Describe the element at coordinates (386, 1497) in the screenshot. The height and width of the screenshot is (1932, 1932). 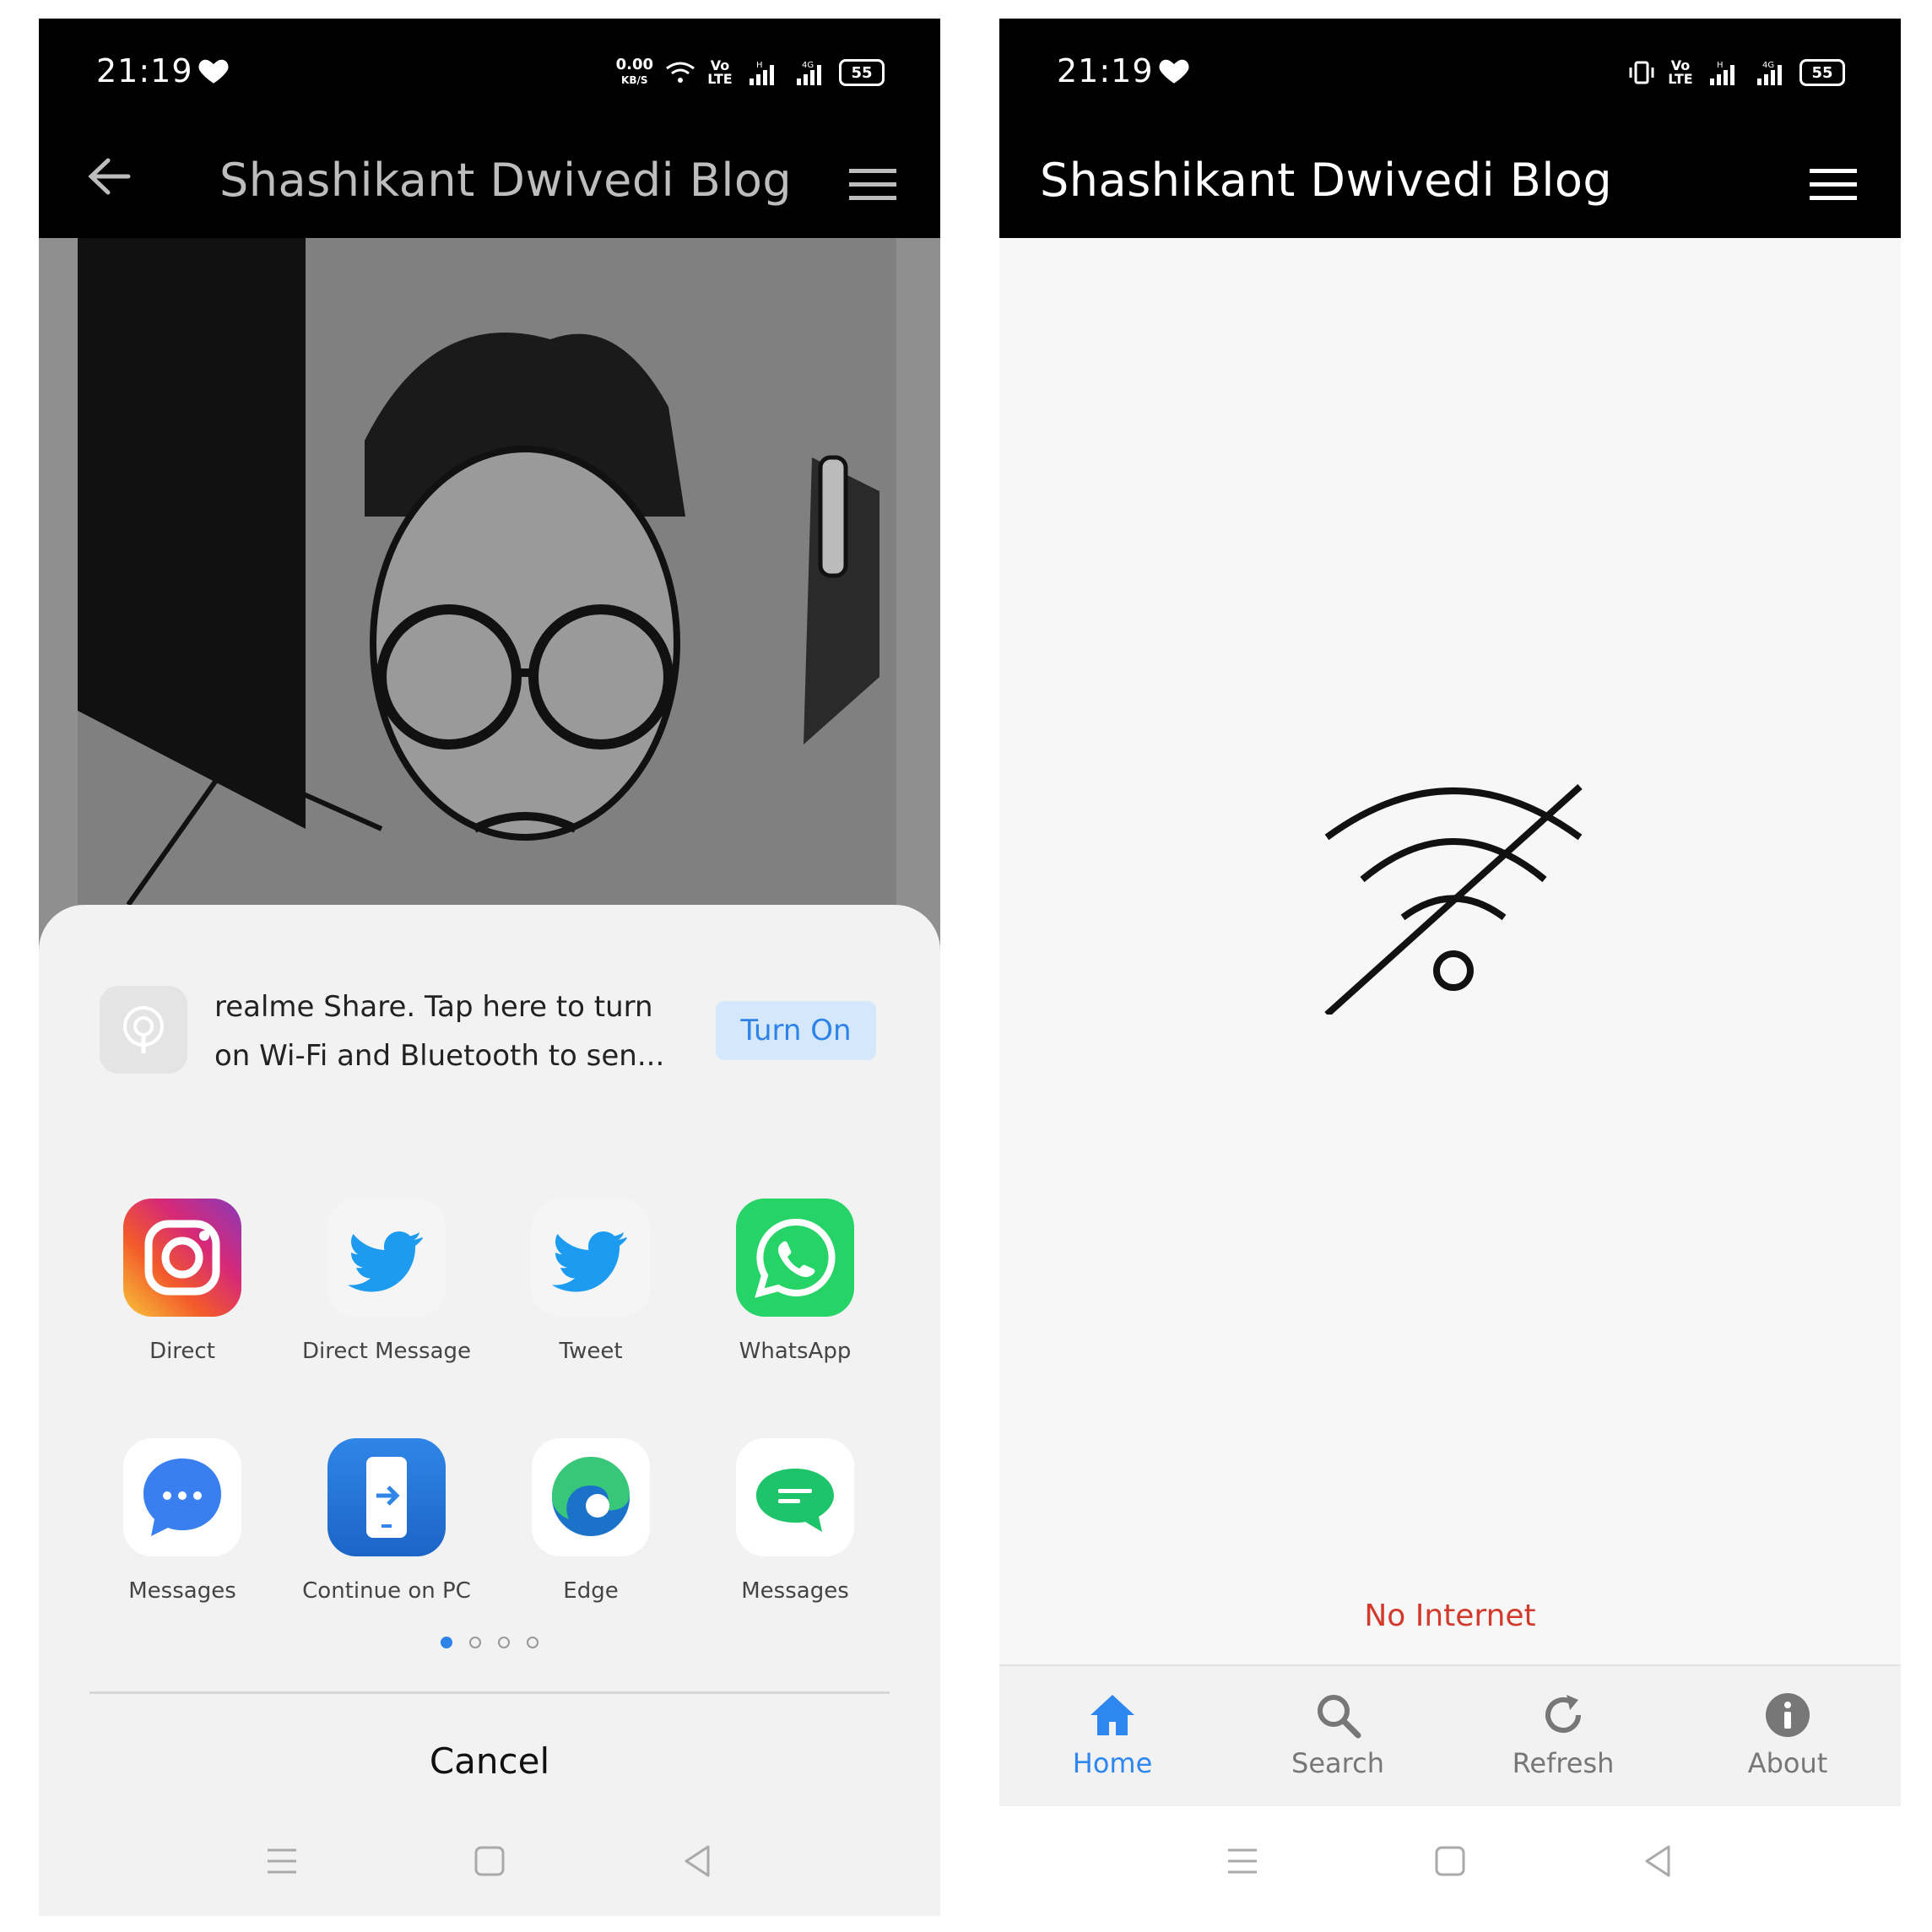
I see `continue-on-pc-icon` at that location.